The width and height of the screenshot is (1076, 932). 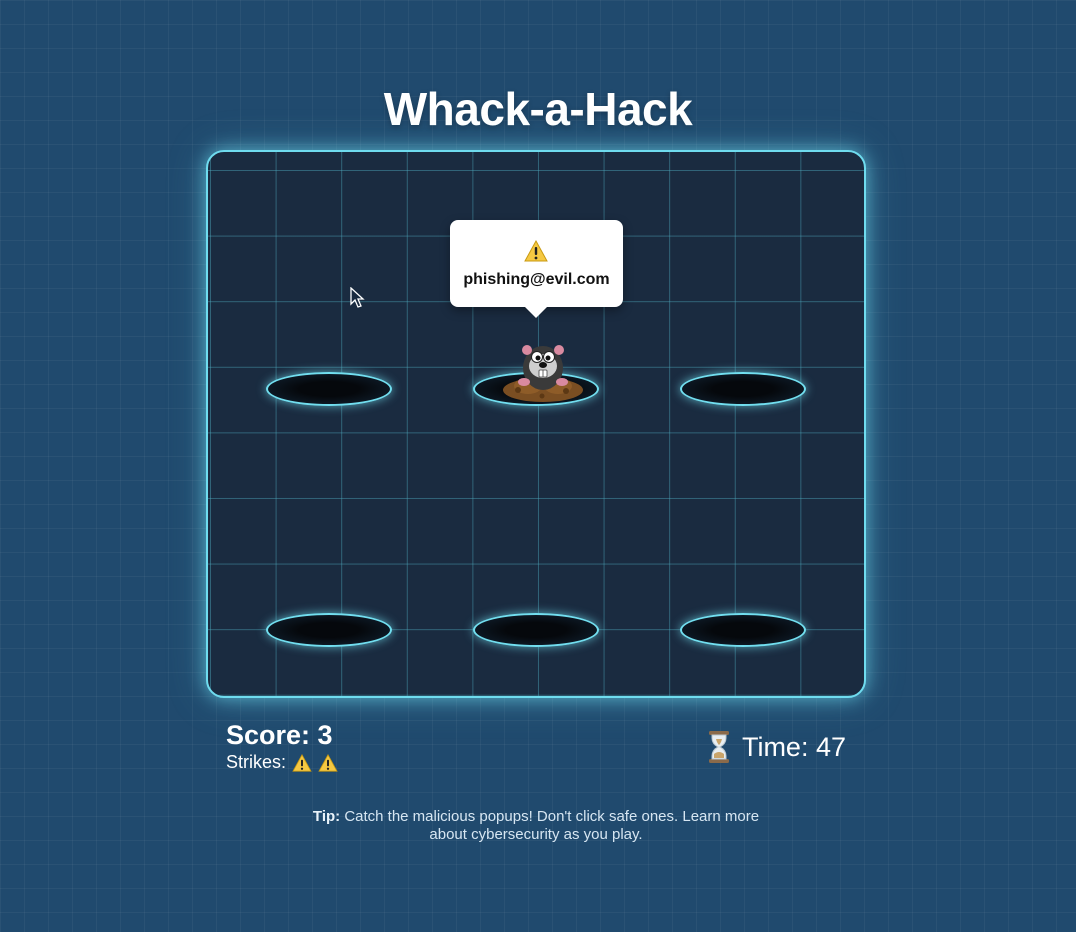 What do you see at coordinates (538, 109) in the screenshot?
I see `game-title: Whack-a-Hack` at bounding box center [538, 109].